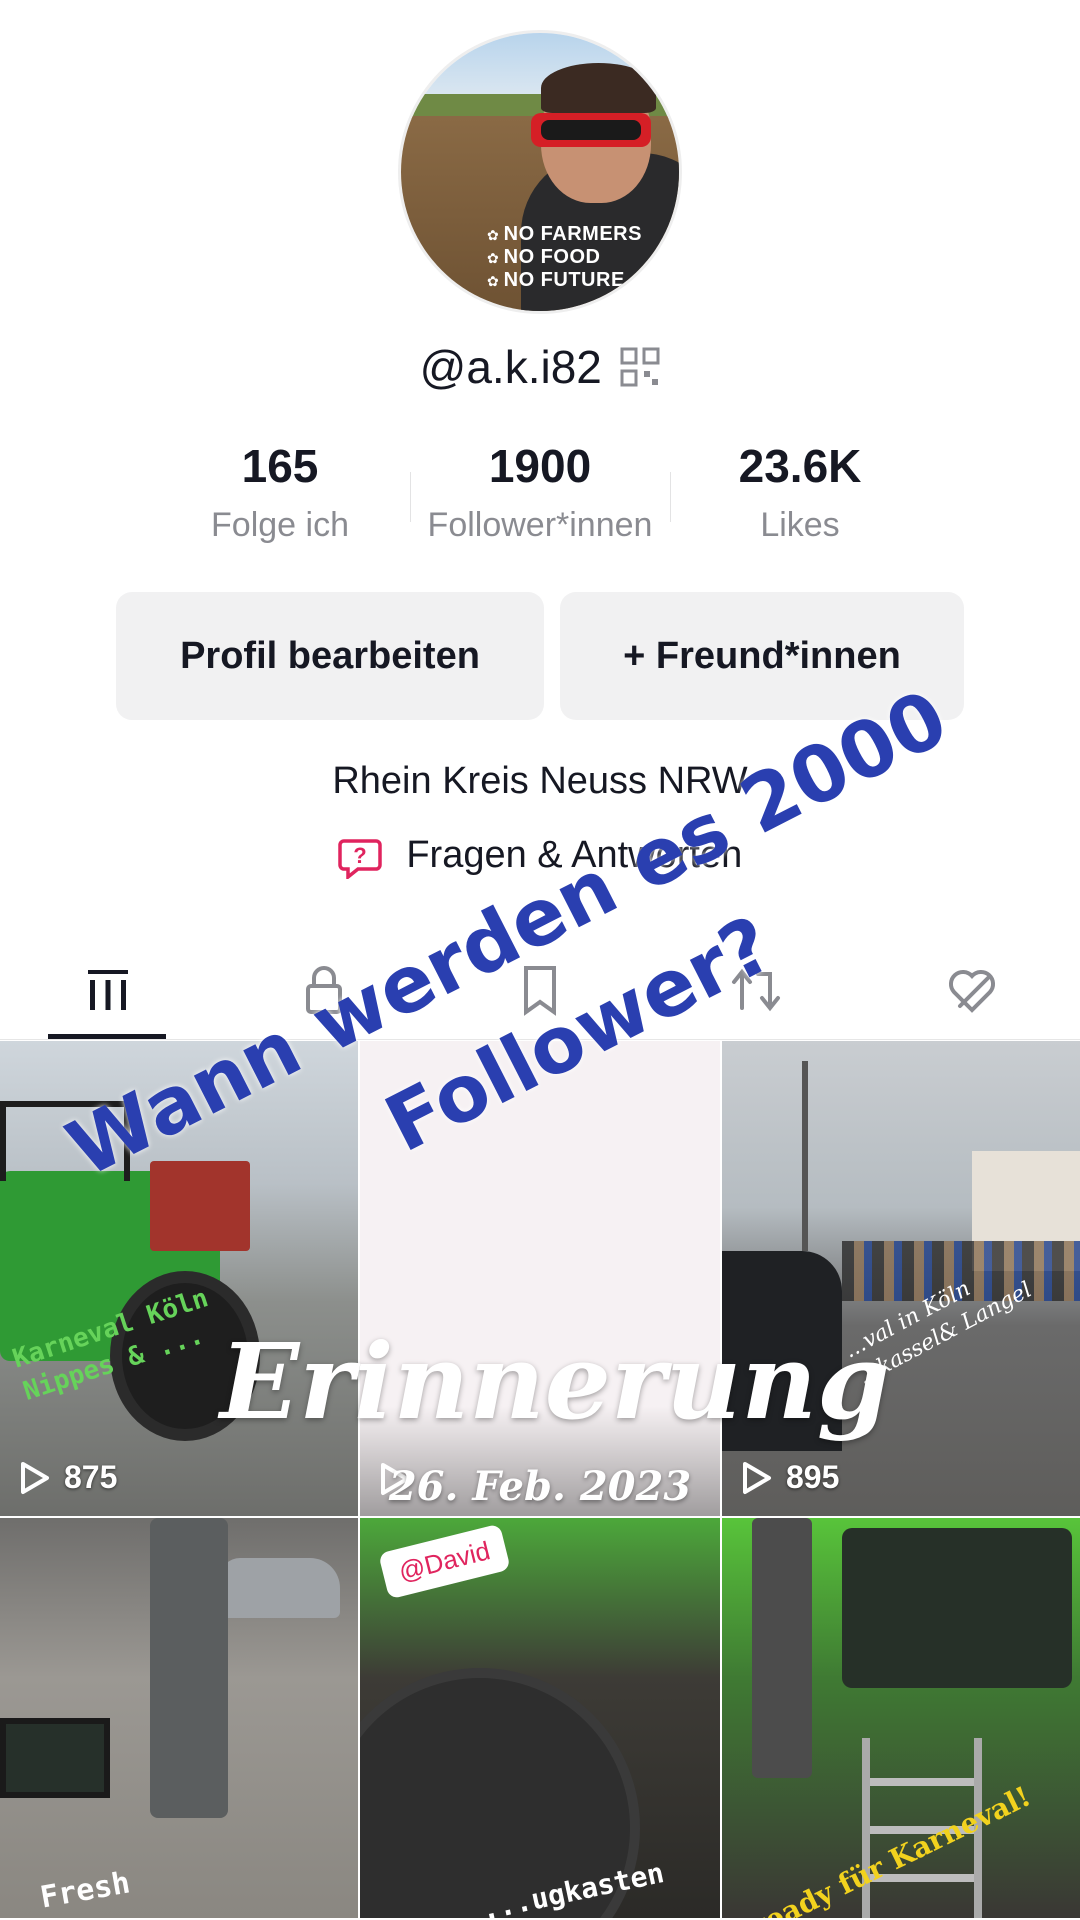  What do you see at coordinates (280, 525) in the screenshot?
I see `stat-following-label: Folge ich` at bounding box center [280, 525].